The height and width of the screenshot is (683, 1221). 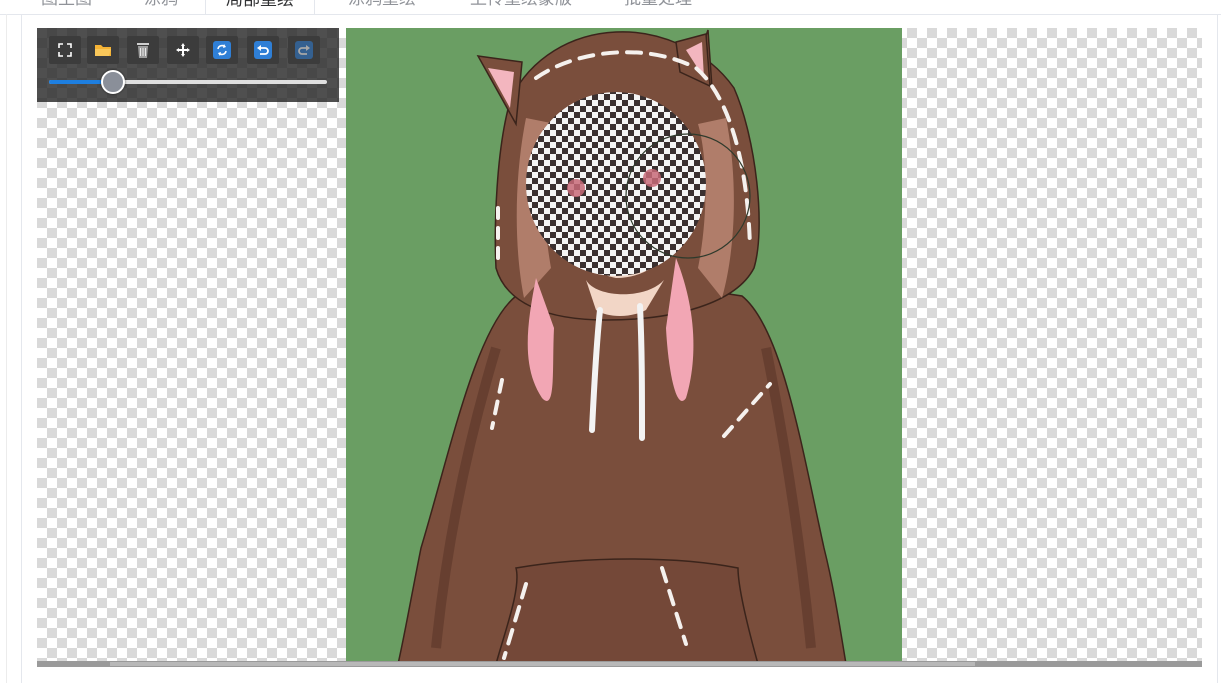 I want to click on reset-button, so click(x=222, y=50).